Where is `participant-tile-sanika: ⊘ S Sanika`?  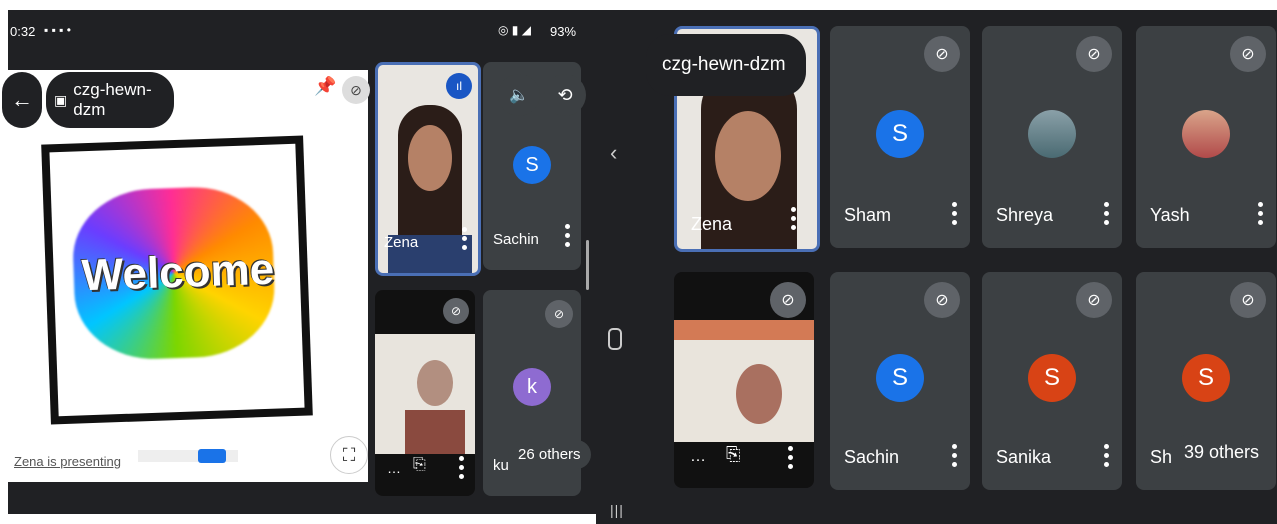 participant-tile-sanika: ⊘ S Sanika is located at coordinates (1052, 381).